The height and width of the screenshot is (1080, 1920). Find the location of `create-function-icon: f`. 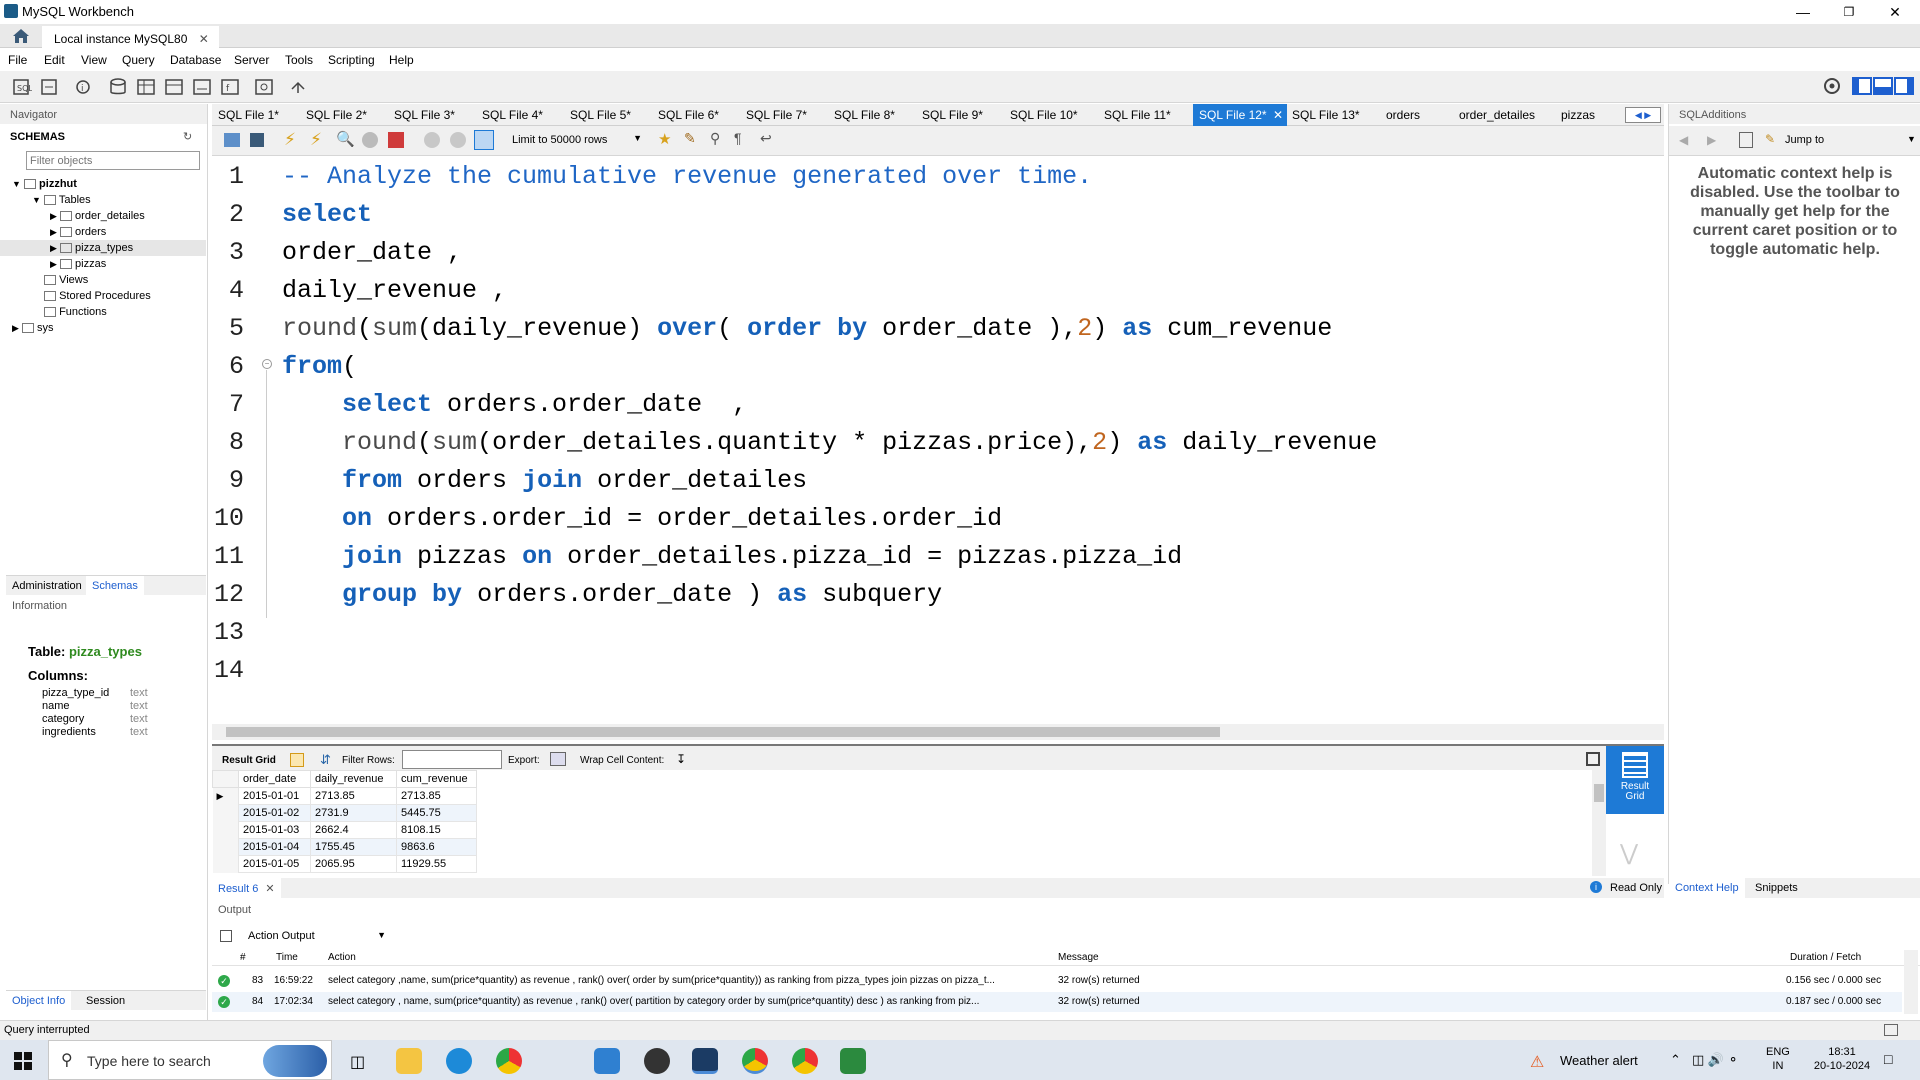

create-function-icon: f is located at coordinates (230, 87).